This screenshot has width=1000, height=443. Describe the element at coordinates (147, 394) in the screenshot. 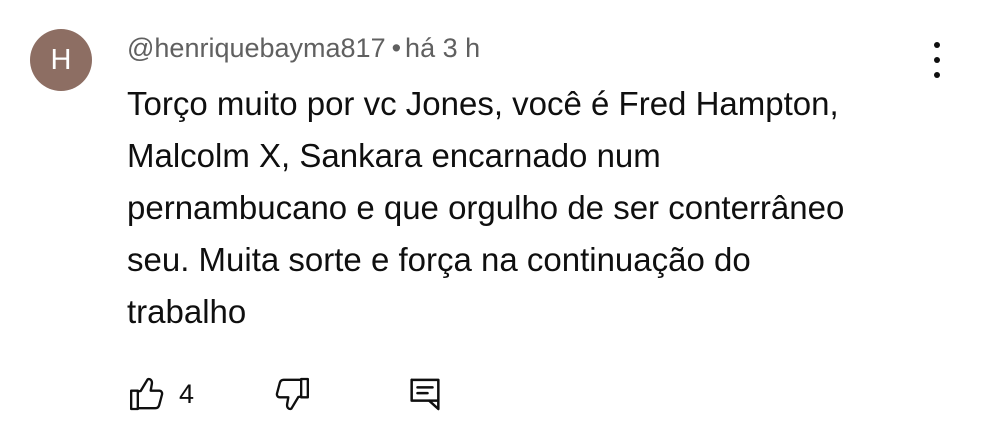

I see `thumbs-up-icon` at that location.